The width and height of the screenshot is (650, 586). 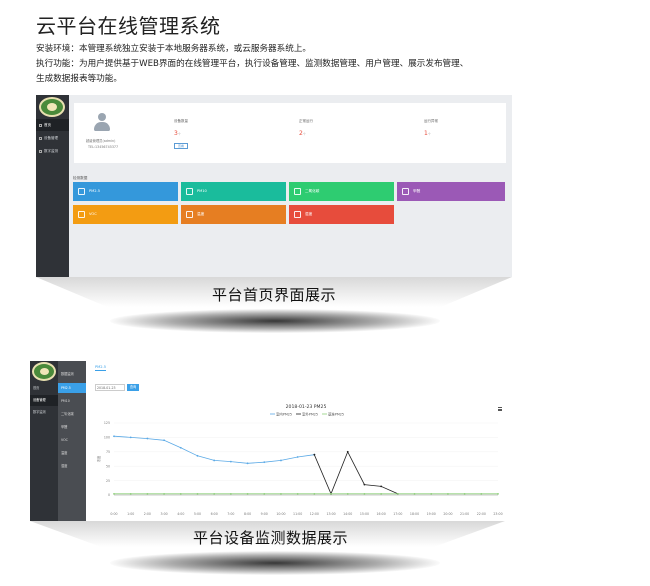 What do you see at coordinates (80, 178) in the screenshot?
I see `section-title: 检测数据` at bounding box center [80, 178].